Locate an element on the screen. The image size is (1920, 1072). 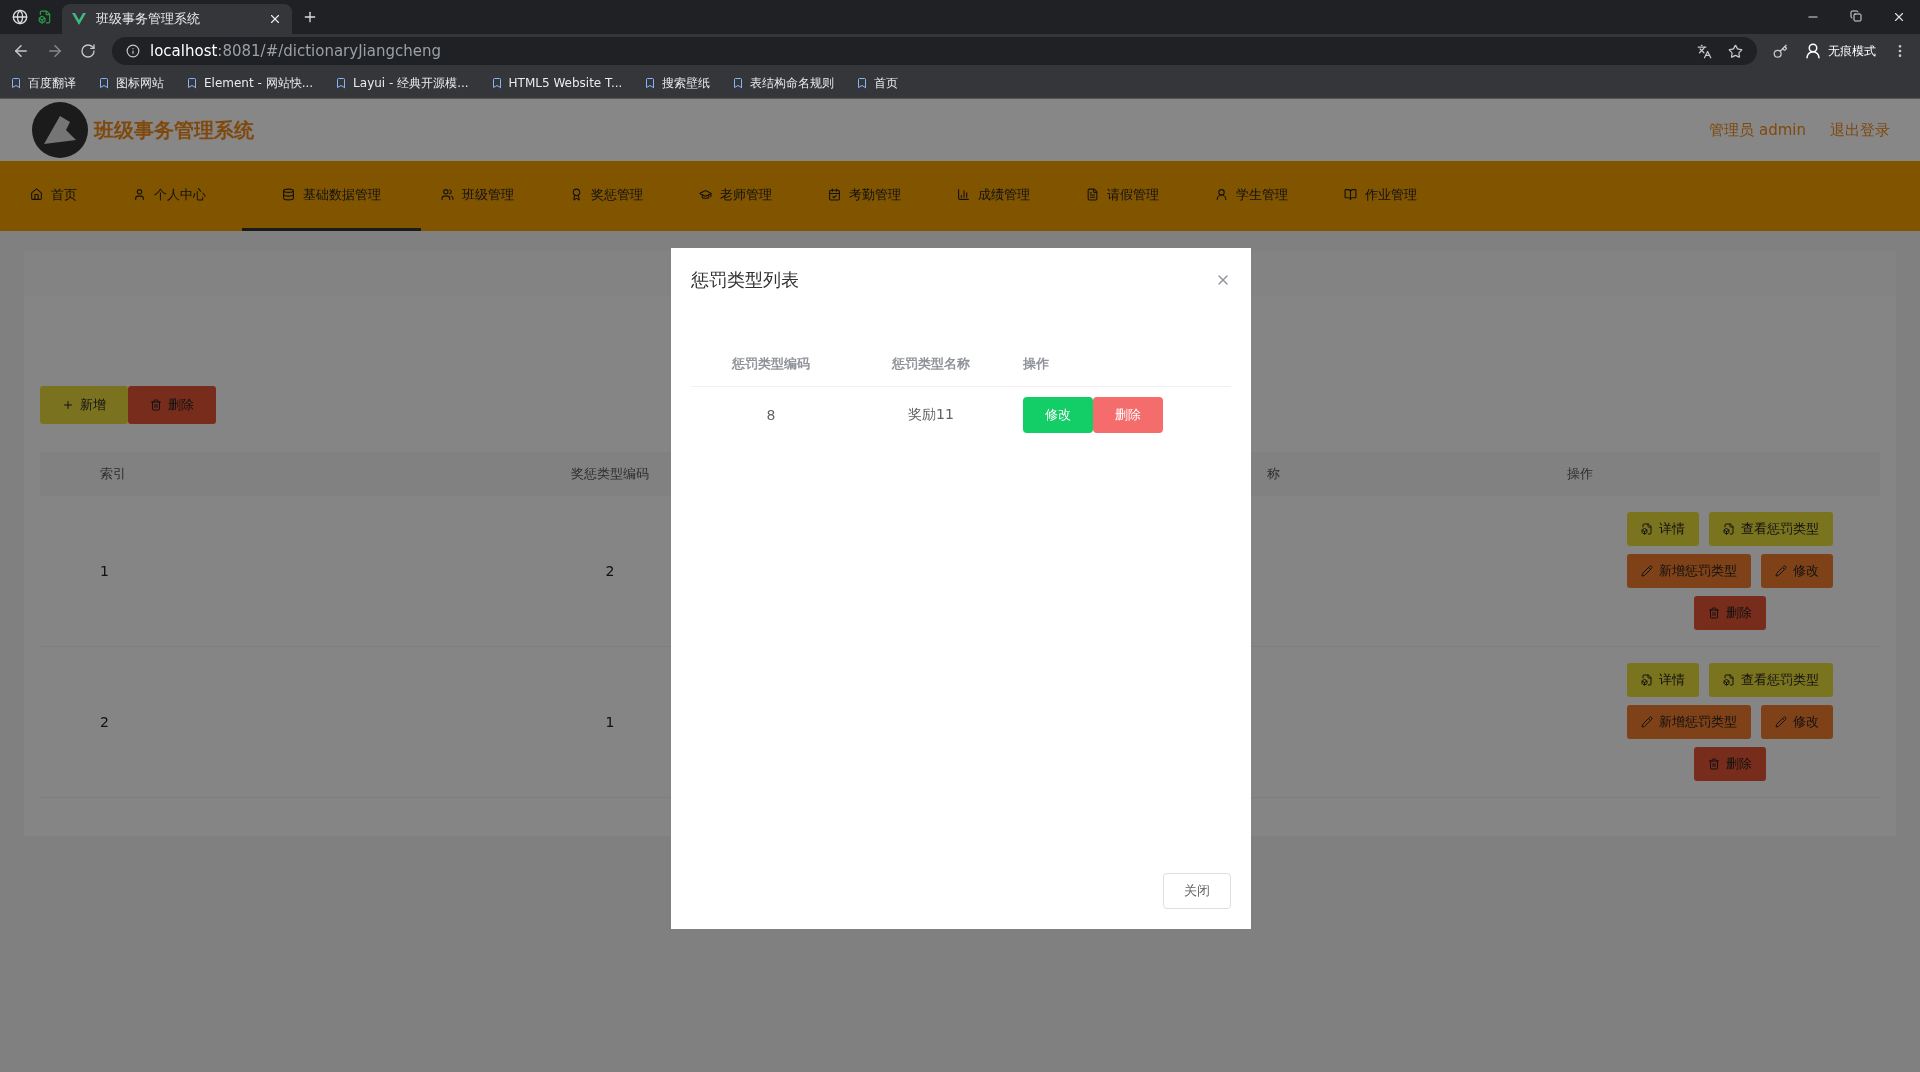
plus-icon is located at coordinates (68, 405).